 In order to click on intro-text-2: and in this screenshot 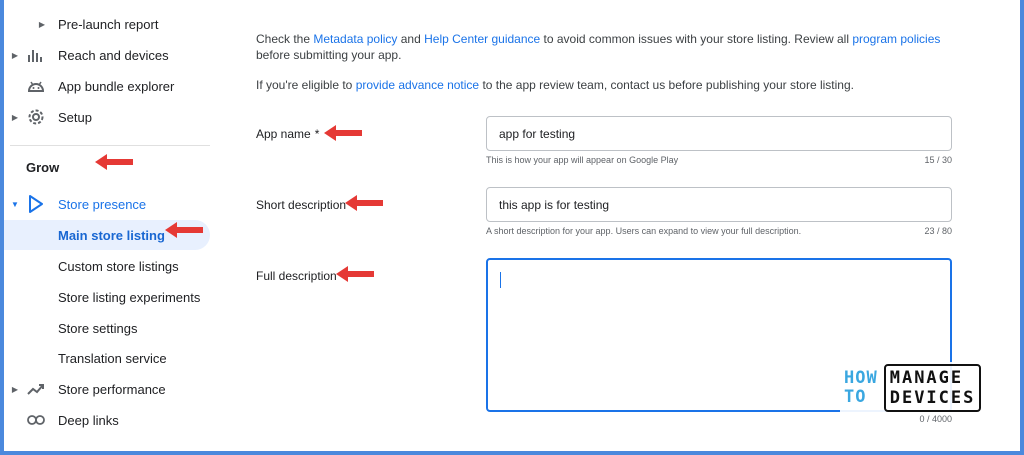, I will do `click(411, 39)`.